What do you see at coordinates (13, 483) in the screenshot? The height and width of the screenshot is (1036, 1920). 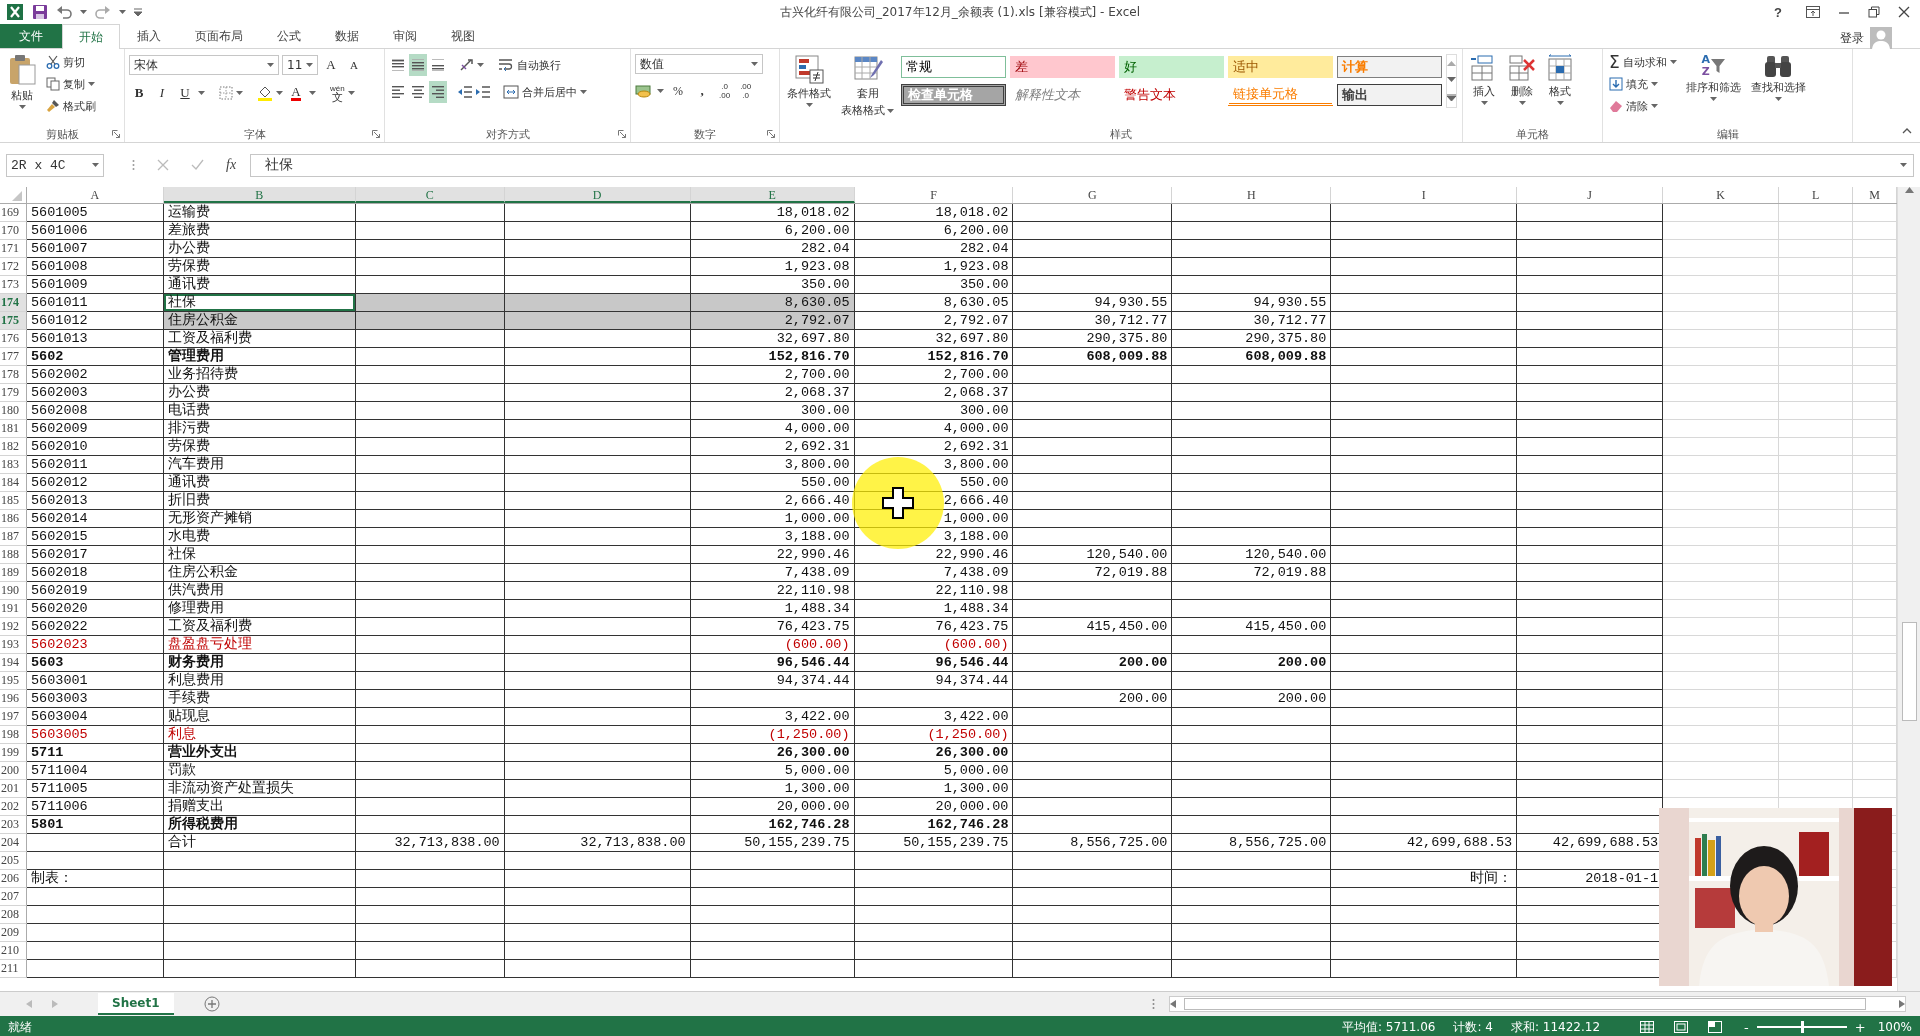 I see `row-header: 184` at bounding box center [13, 483].